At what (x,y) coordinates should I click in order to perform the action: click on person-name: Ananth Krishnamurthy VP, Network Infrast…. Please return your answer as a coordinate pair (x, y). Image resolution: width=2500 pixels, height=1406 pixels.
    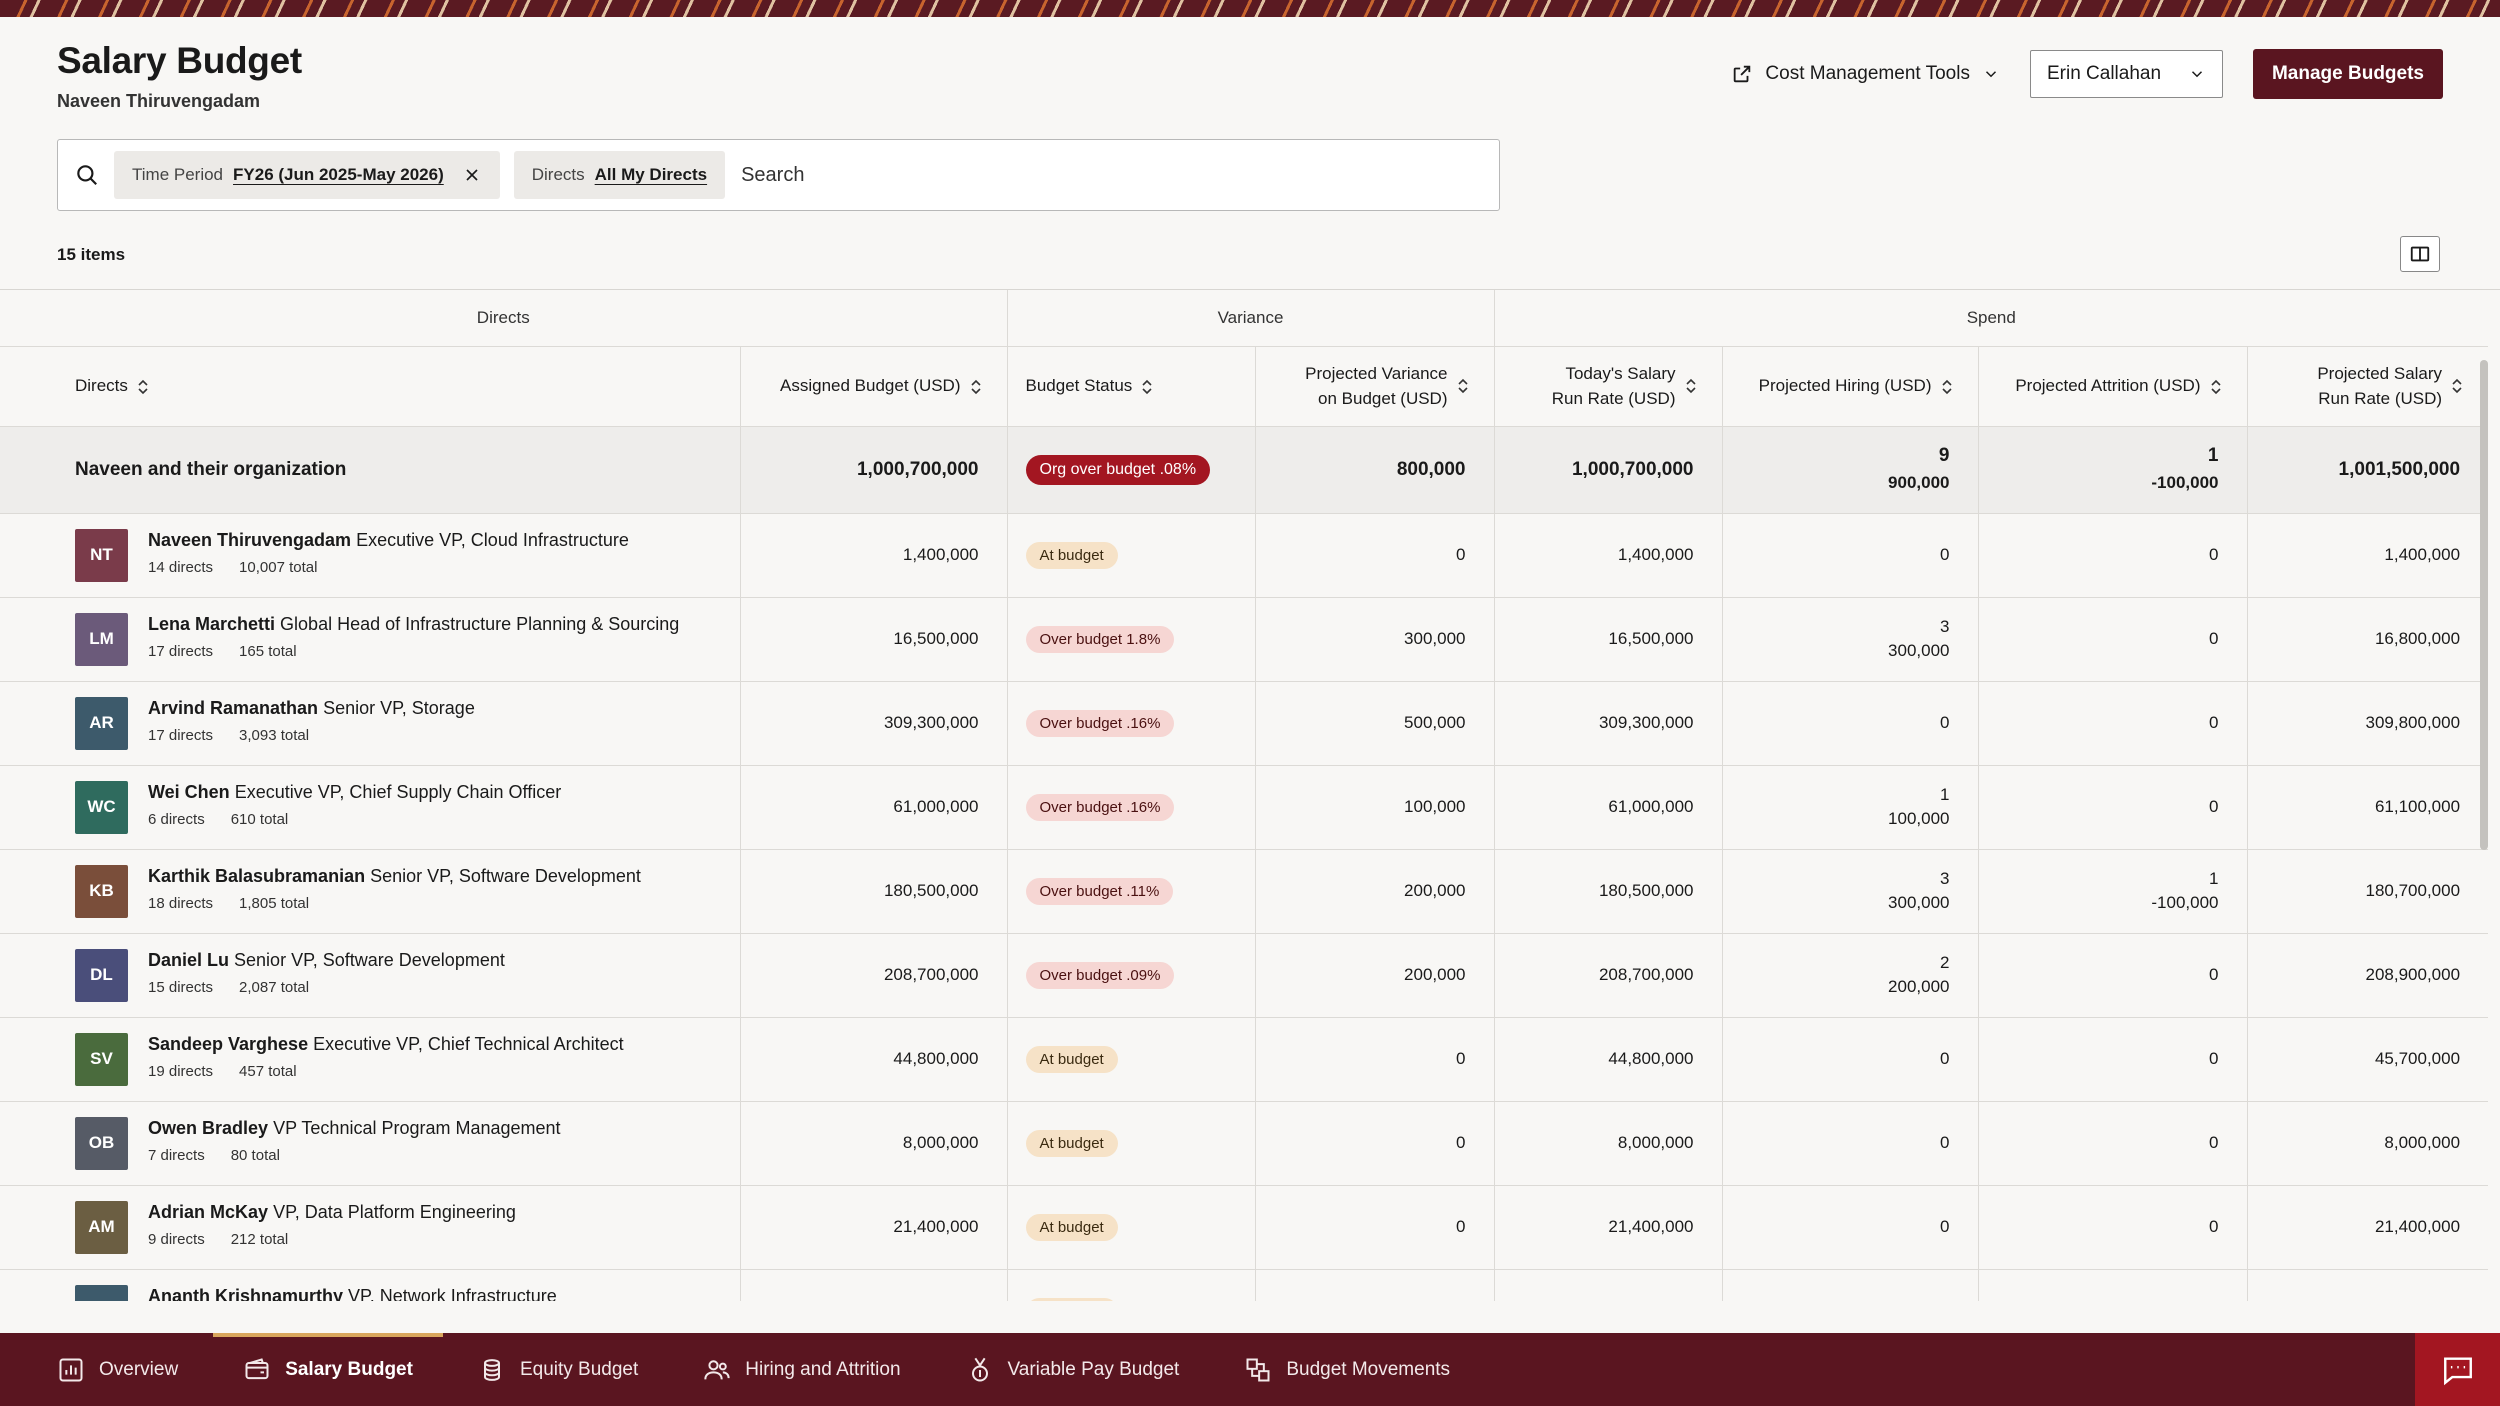
    Looking at the image, I should click on (352, 1294).